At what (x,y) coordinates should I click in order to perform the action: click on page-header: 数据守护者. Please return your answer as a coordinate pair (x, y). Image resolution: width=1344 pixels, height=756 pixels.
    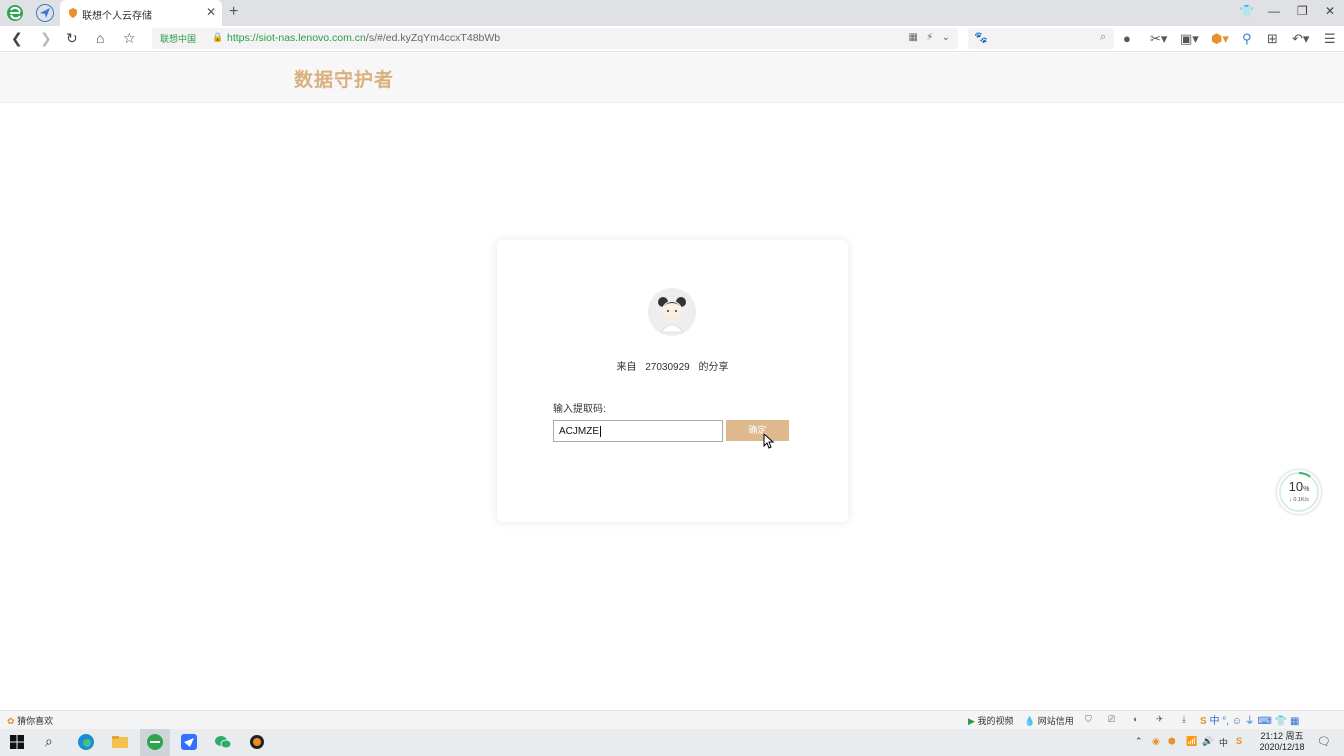
    Looking at the image, I should click on (672, 78).